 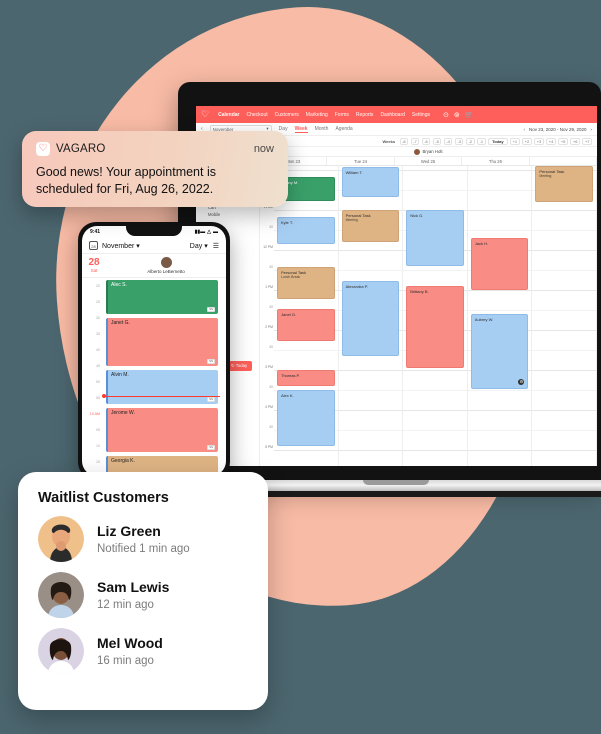 What do you see at coordinates (98, 350) in the screenshot?
I see `time-label: 40` at bounding box center [98, 350].